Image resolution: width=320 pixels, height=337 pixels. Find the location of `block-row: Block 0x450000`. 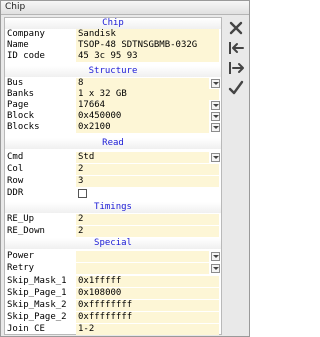

block-row: Block 0x450000 is located at coordinates (113, 116).